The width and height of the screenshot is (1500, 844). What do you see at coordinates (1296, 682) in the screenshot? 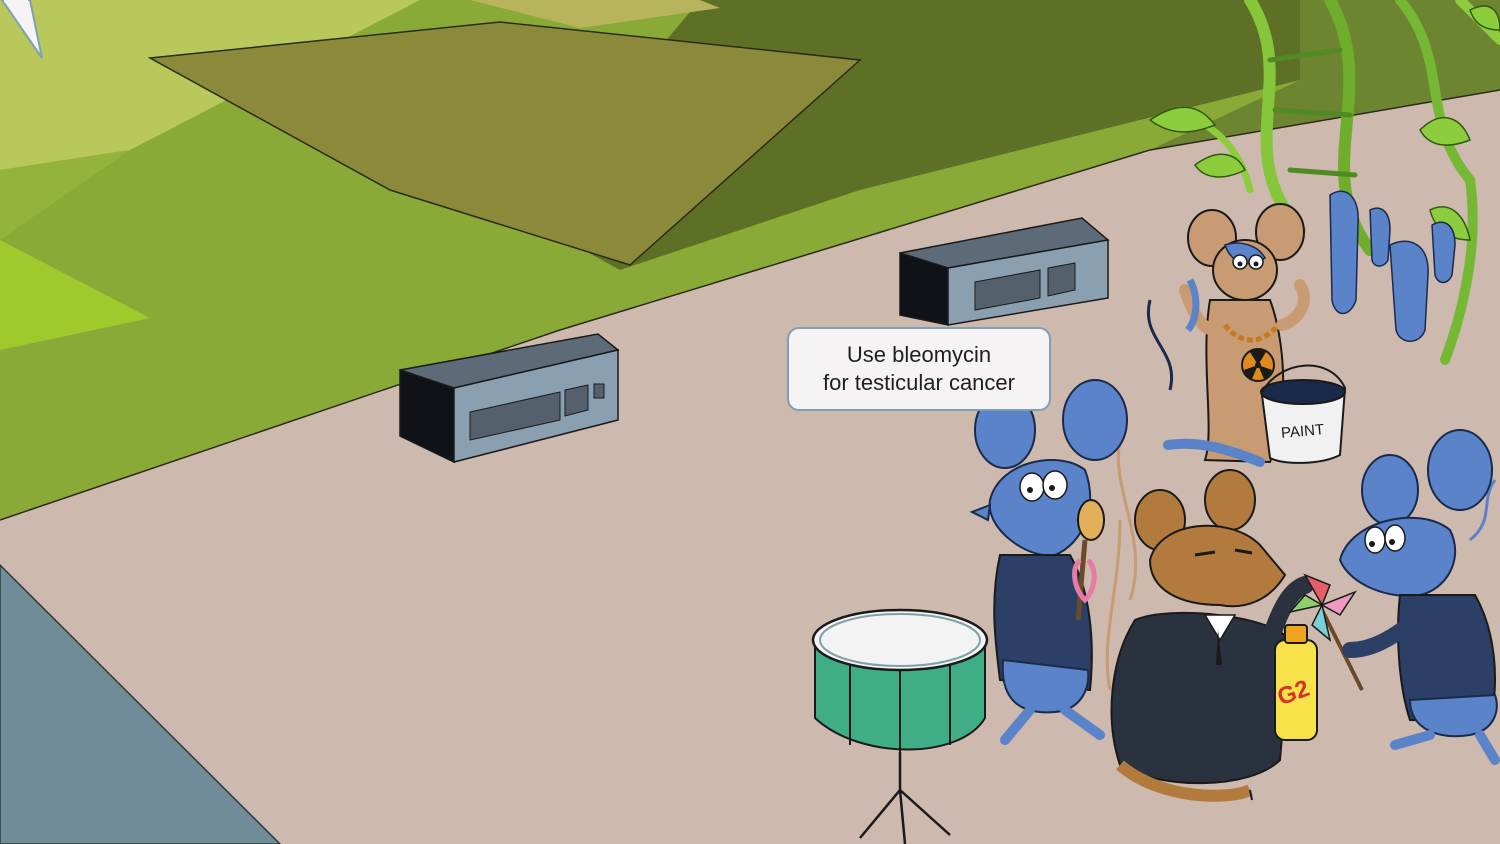
I see `drink-bottle: G2` at bounding box center [1296, 682].